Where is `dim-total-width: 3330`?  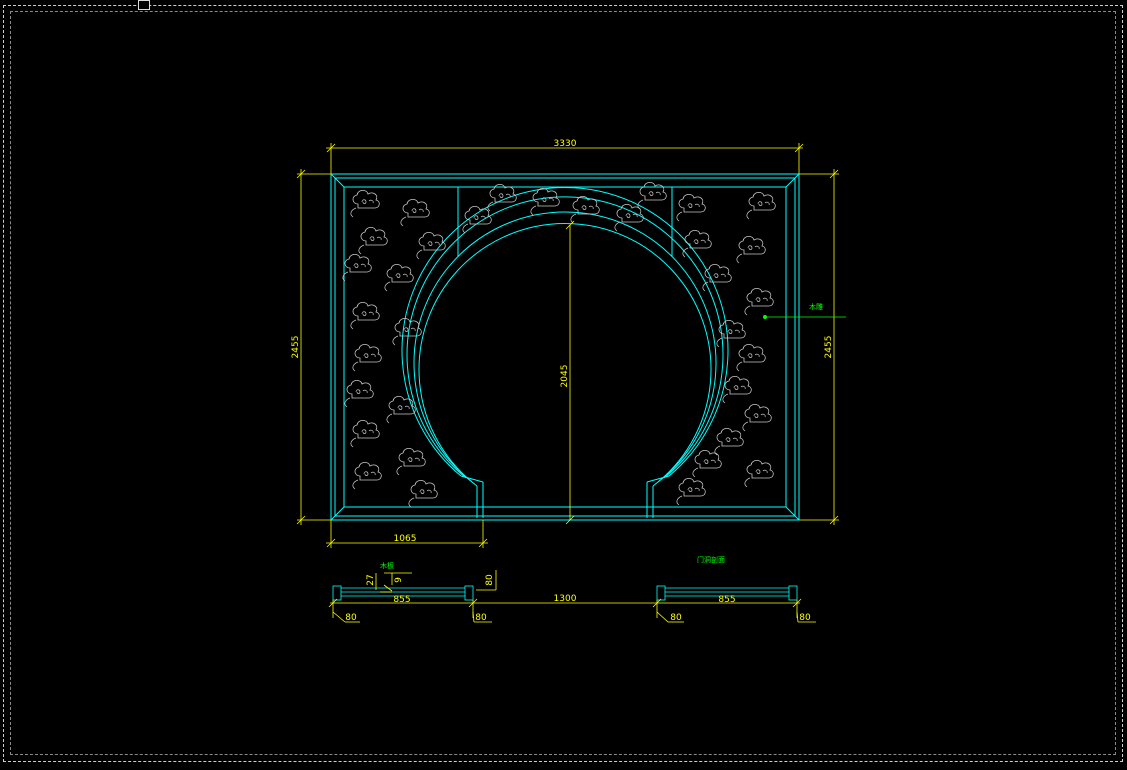 dim-total-width: 3330 is located at coordinates (565, 144).